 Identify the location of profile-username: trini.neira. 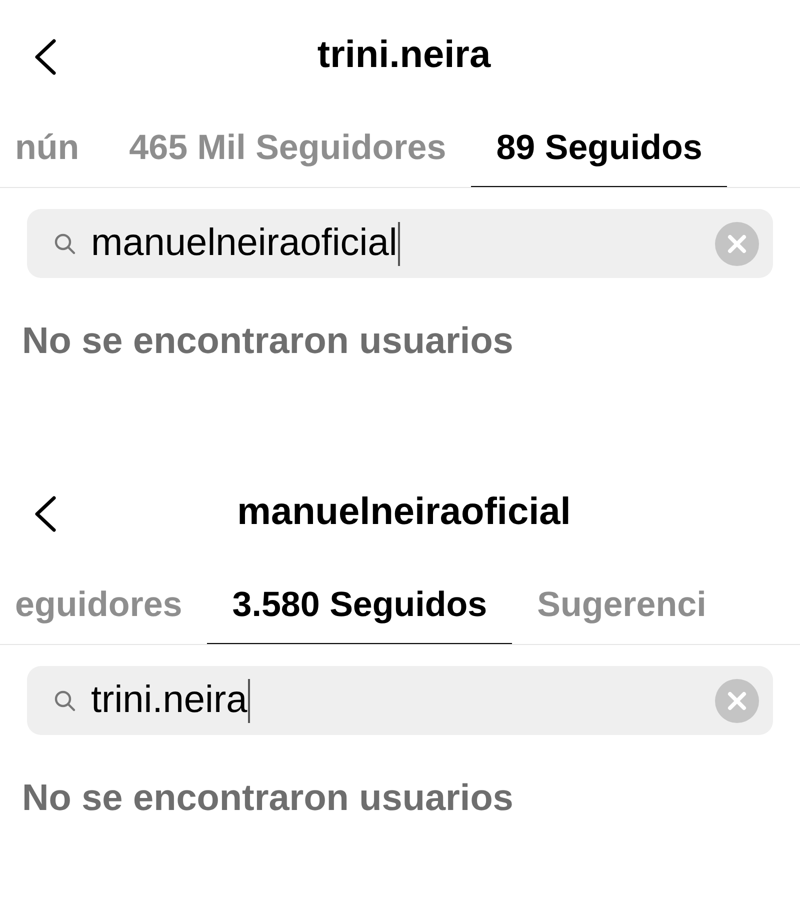
(404, 55).